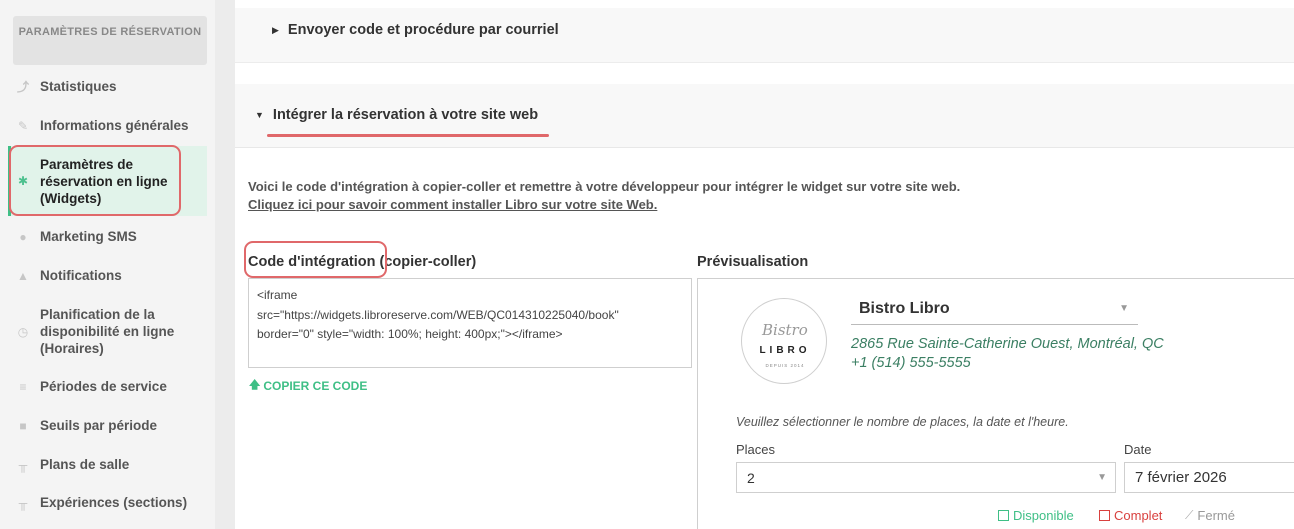 This screenshot has height=529, width=1294. What do you see at coordinates (994, 309) in the screenshot?
I see `restaurant-select: Bistro Libro ▼` at bounding box center [994, 309].